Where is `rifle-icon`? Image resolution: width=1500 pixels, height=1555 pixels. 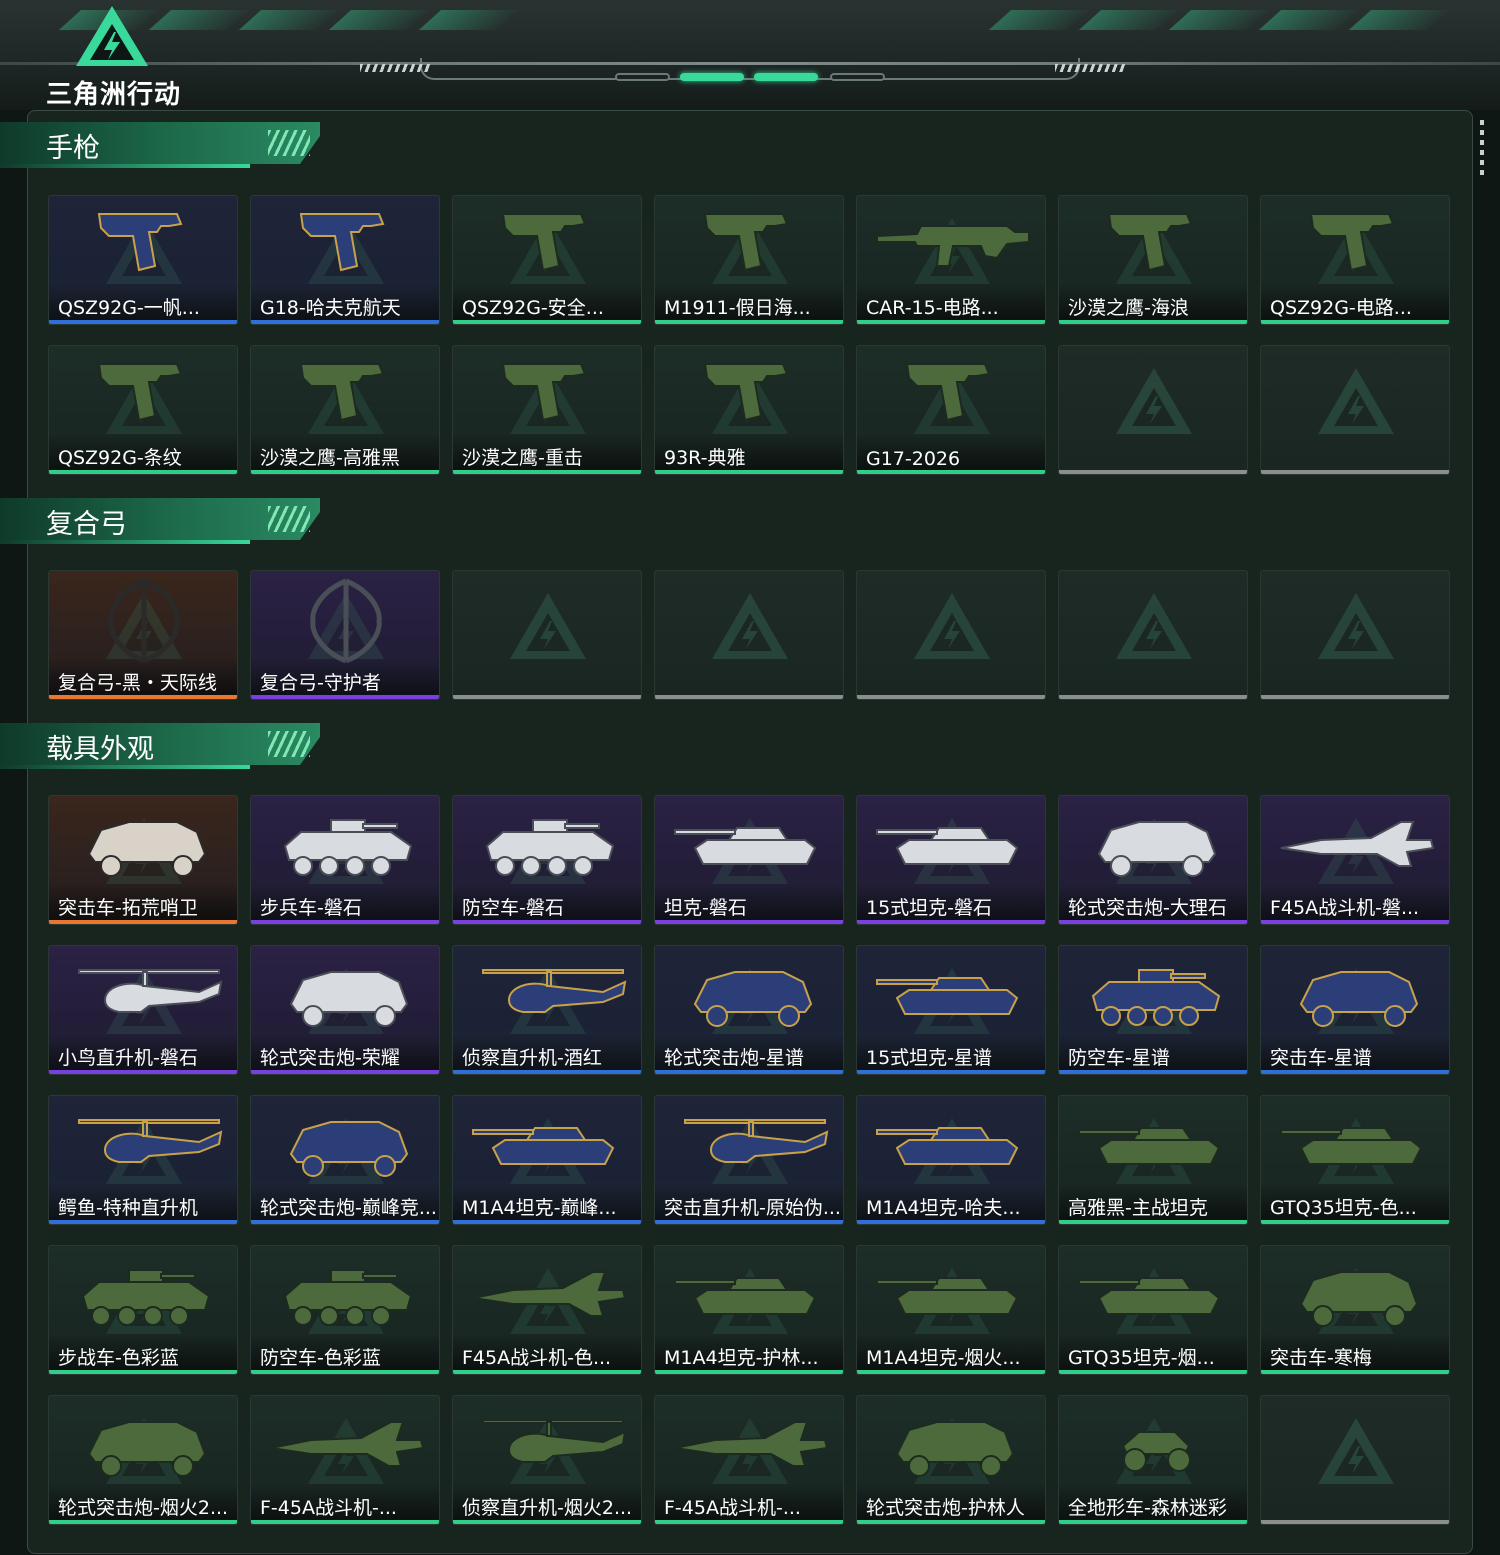
rifle-icon is located at coordinates (953, 246).